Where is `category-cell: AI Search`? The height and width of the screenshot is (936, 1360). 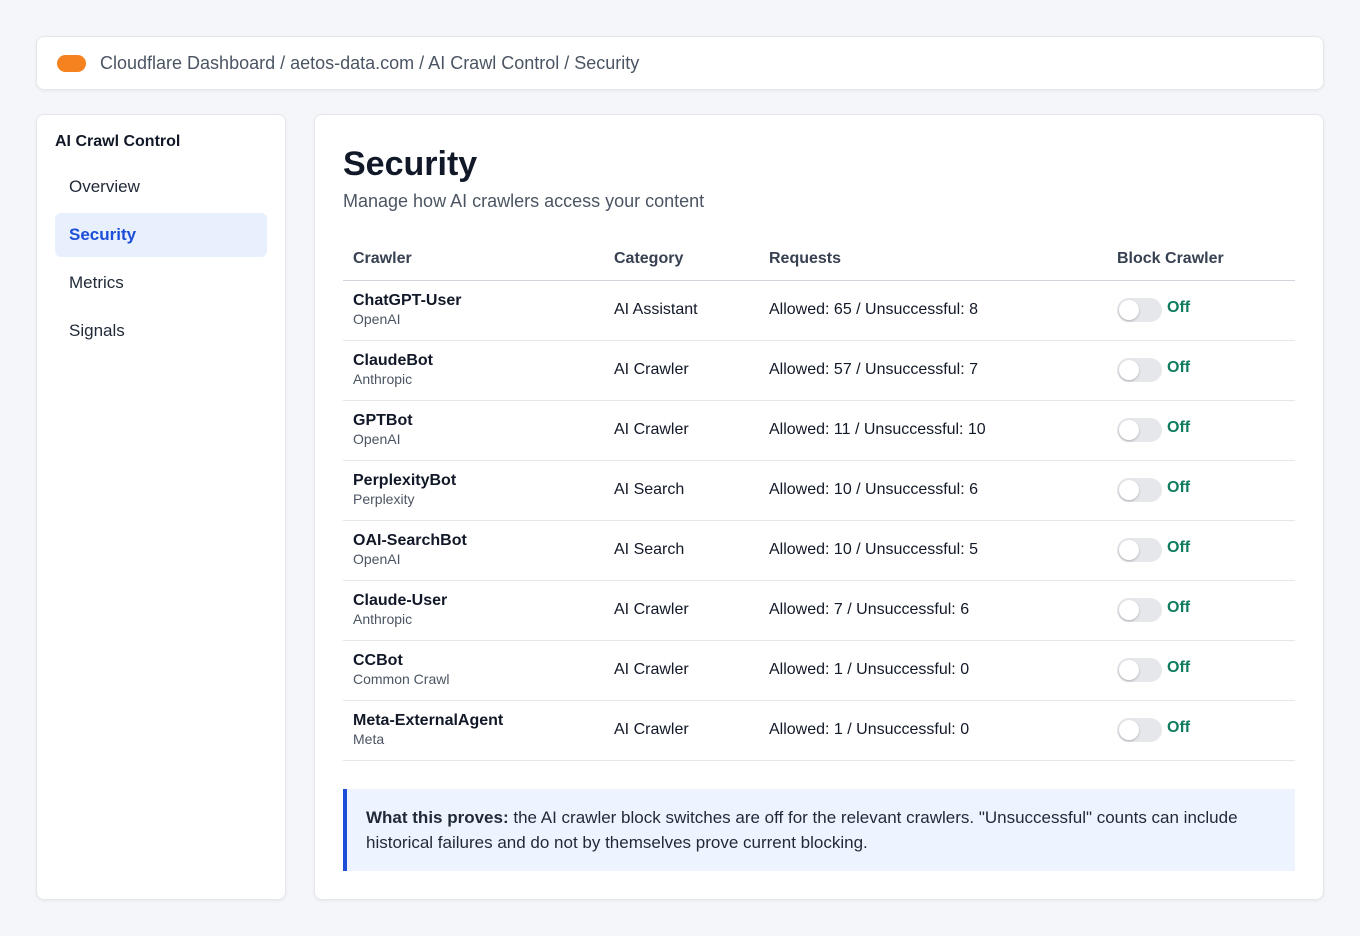 category-cell: AI Search is located at coordinates (681, 490).